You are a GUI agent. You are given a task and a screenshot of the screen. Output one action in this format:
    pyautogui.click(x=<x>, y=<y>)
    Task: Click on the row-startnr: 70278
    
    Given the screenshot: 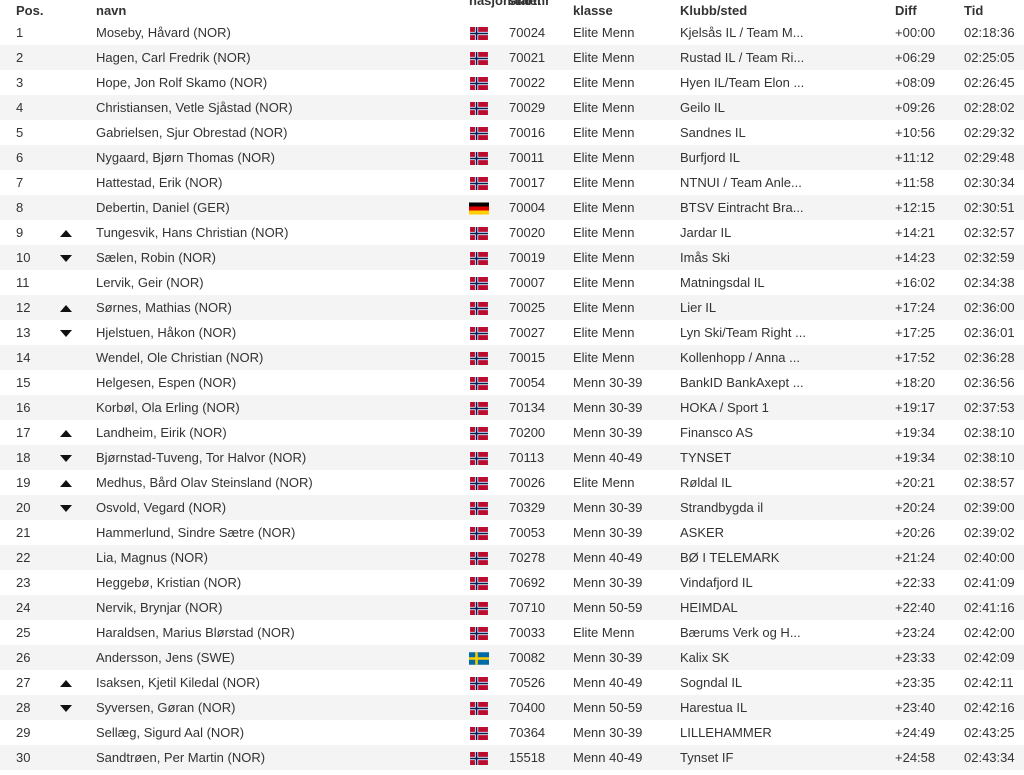 What is the action you would take?
    pyautogui.click(x=527, y=557)
    